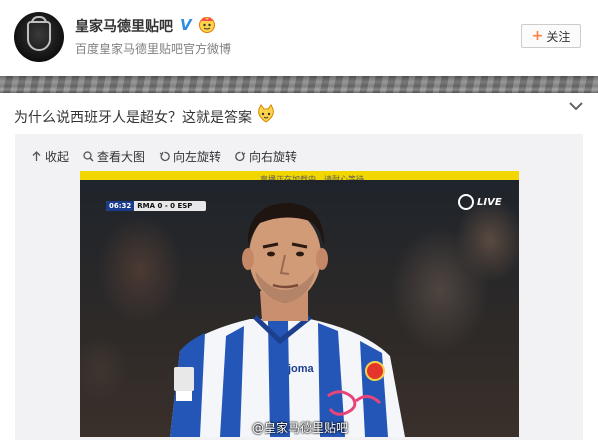 The image size is (598, 440). I want to click on follow-label: 关注, so click(558, 36).